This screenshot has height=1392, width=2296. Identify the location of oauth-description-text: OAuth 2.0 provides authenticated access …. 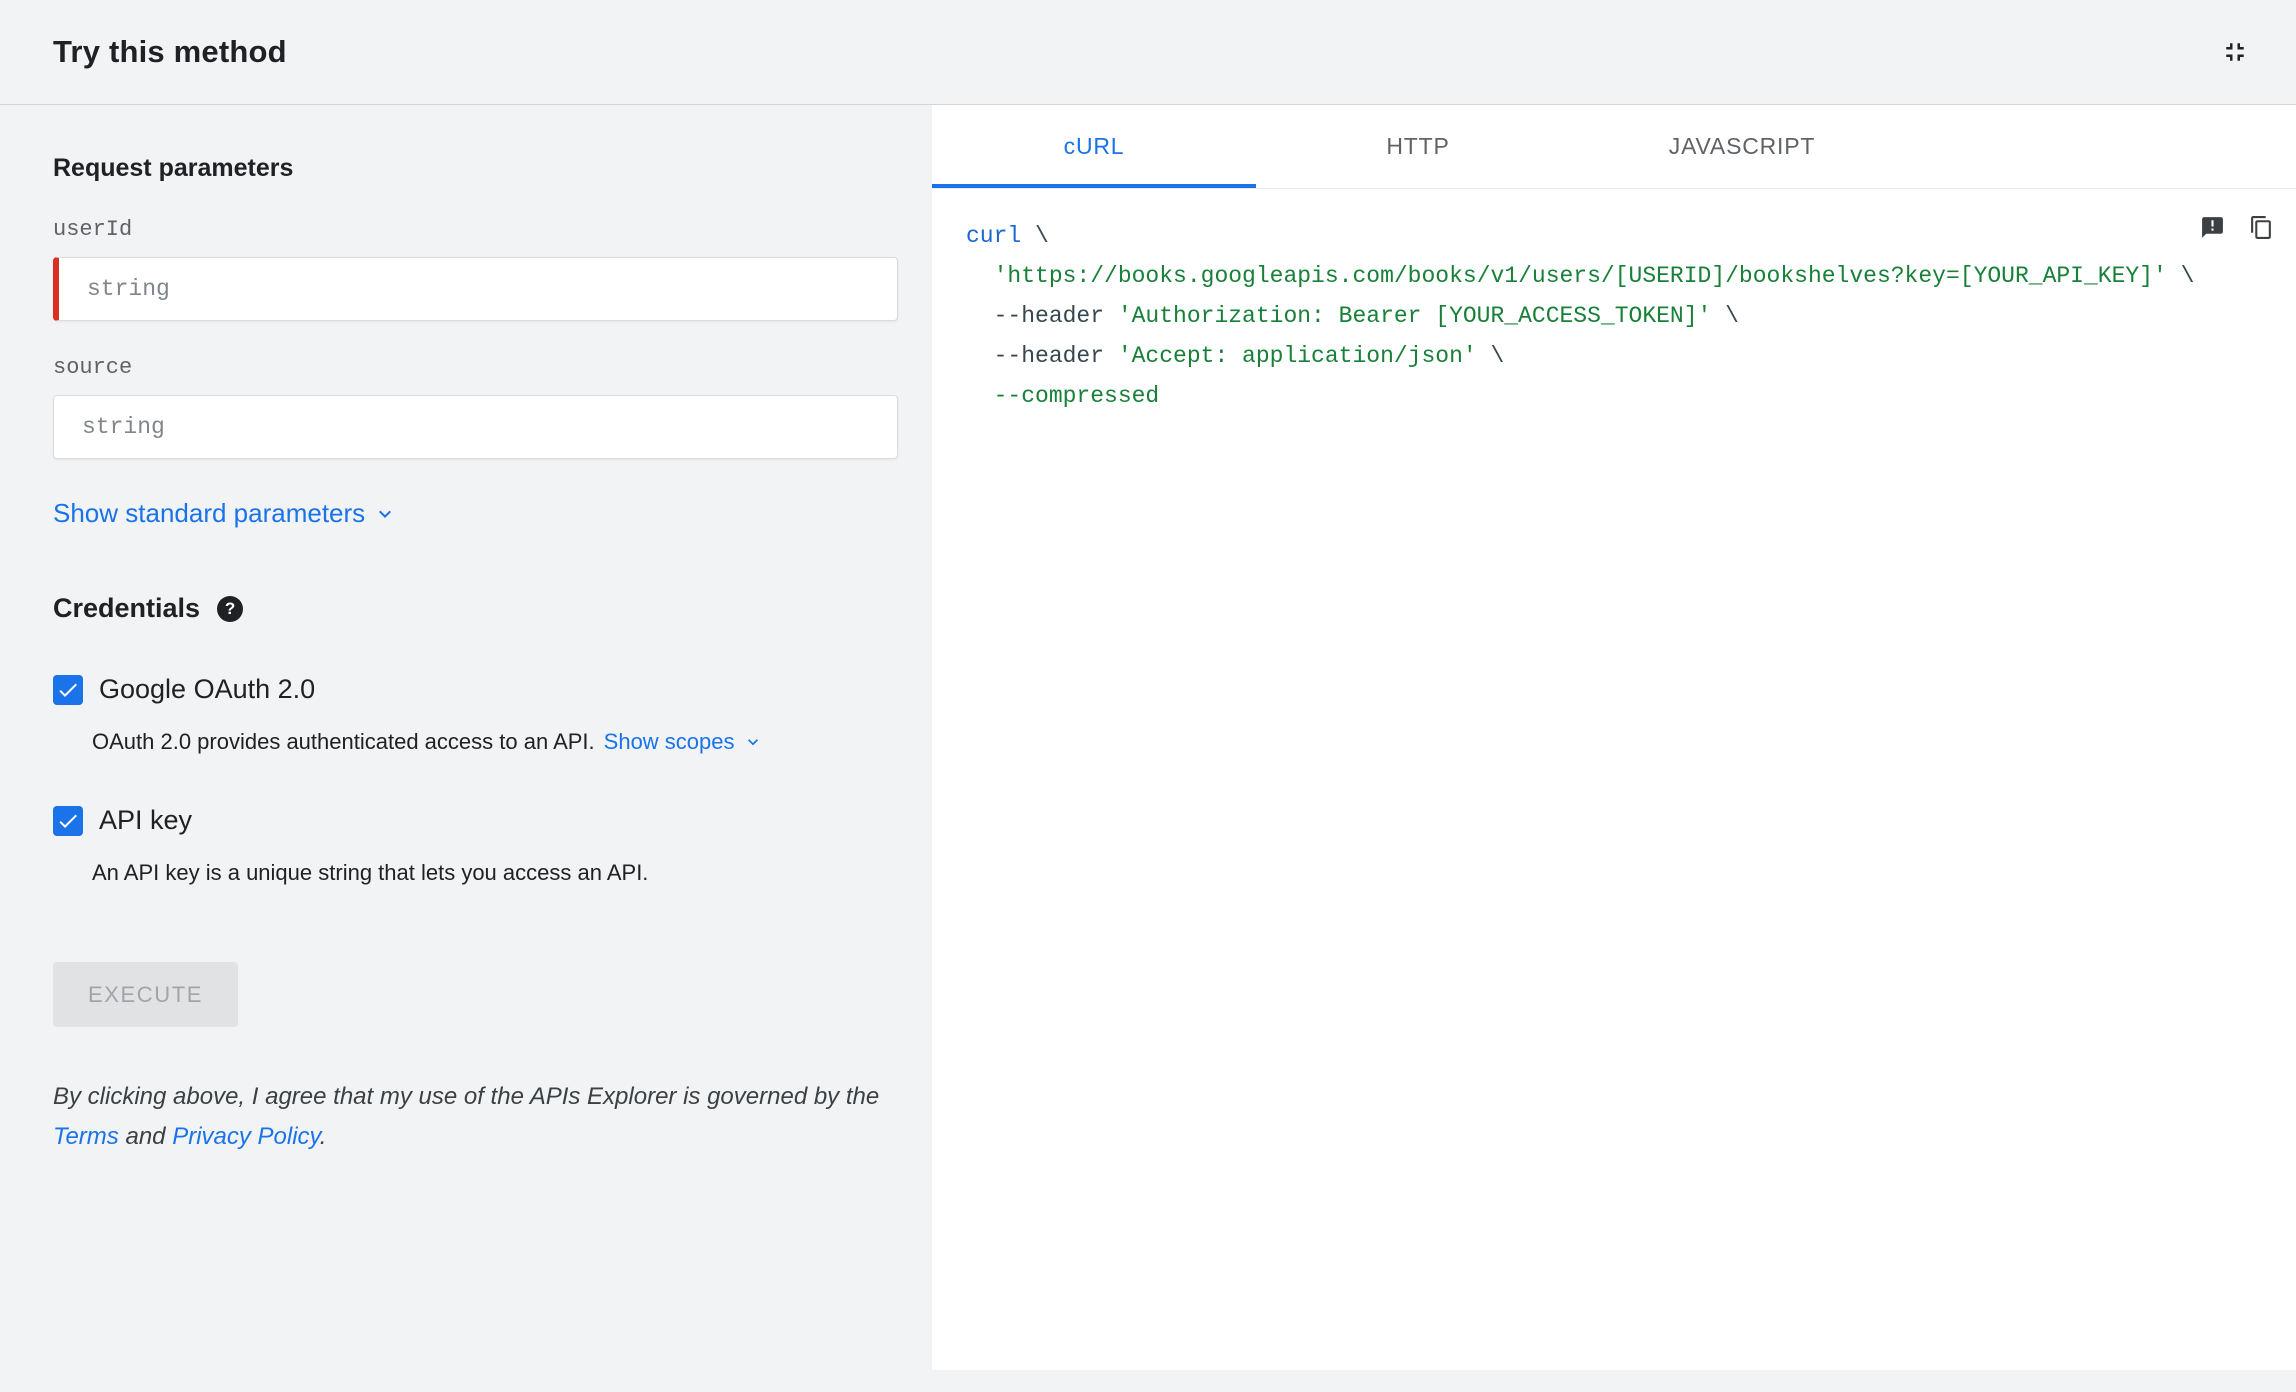
(343, 741).